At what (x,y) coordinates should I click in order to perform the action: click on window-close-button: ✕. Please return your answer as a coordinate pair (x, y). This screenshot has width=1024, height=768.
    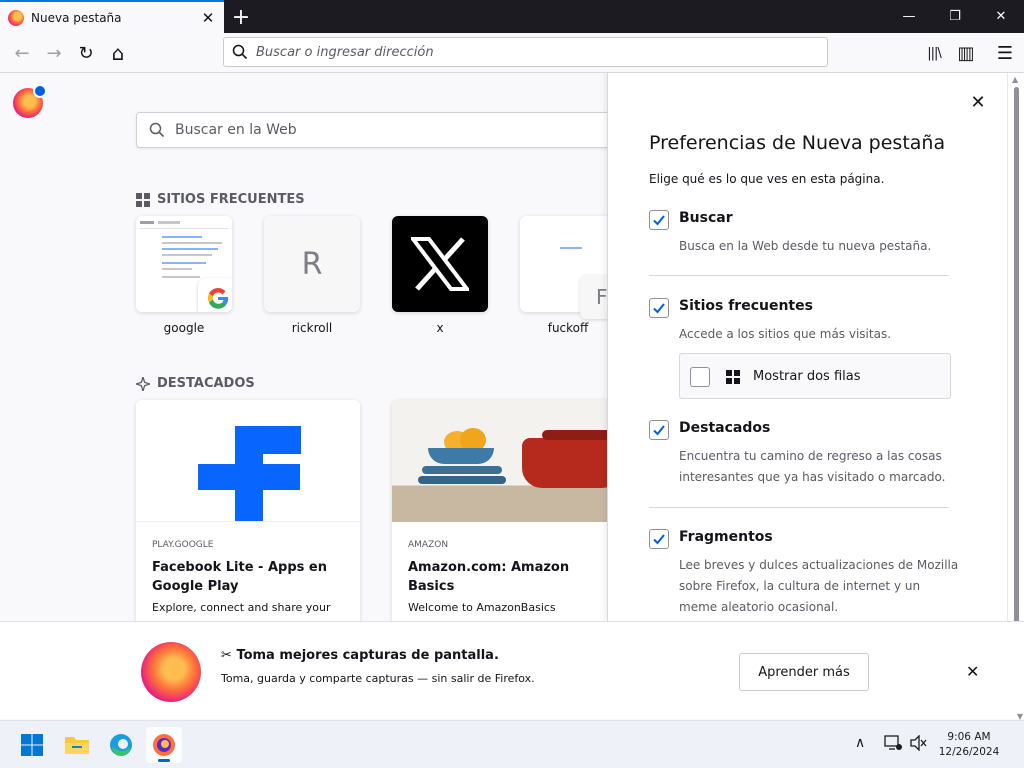
    Looking at the image, I should click on (1001, 16).